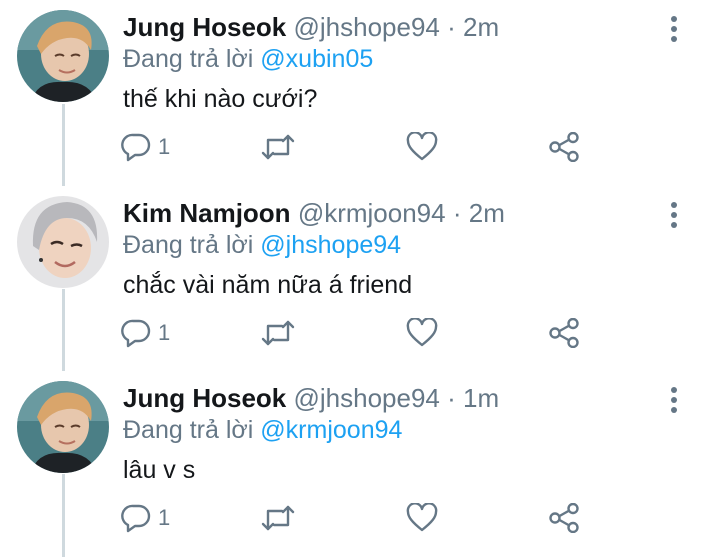 This screenshot has height=557, width=720. What do you see at coordinates (220, 99) in the screenshot?
I see `tweet-text: thế khi nào cưới?` at bounding box center [220, 99].